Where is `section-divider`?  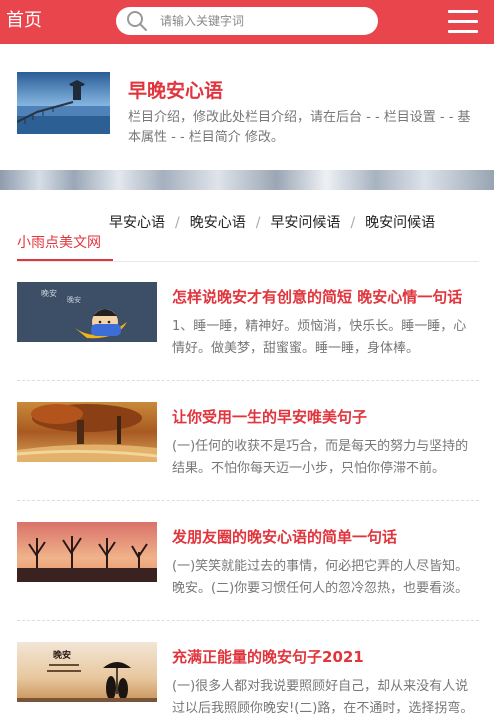
section-divider is located at coordinates (248, 261).